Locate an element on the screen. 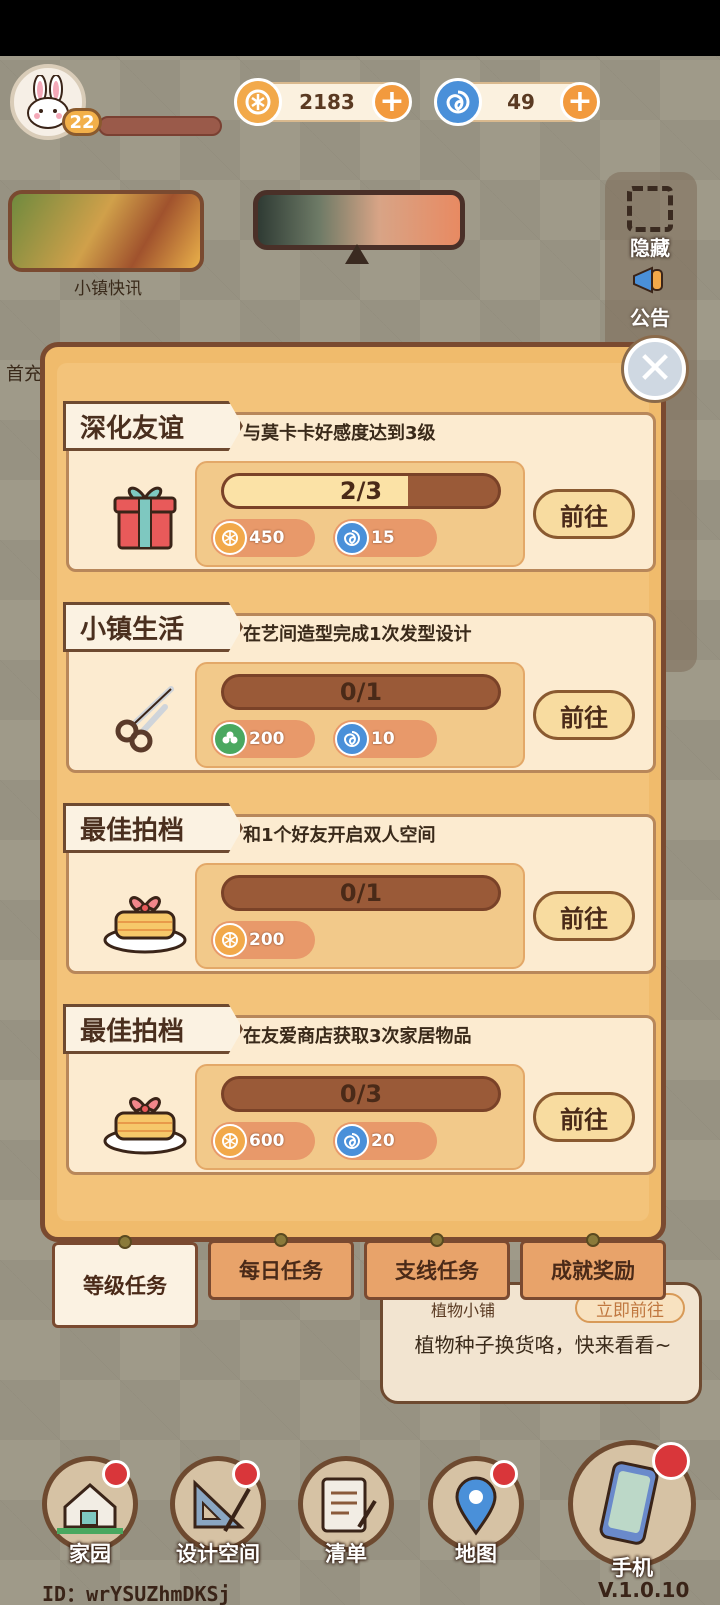  task-progress-box: 0/1 200 is located at coordinates (360, 916).